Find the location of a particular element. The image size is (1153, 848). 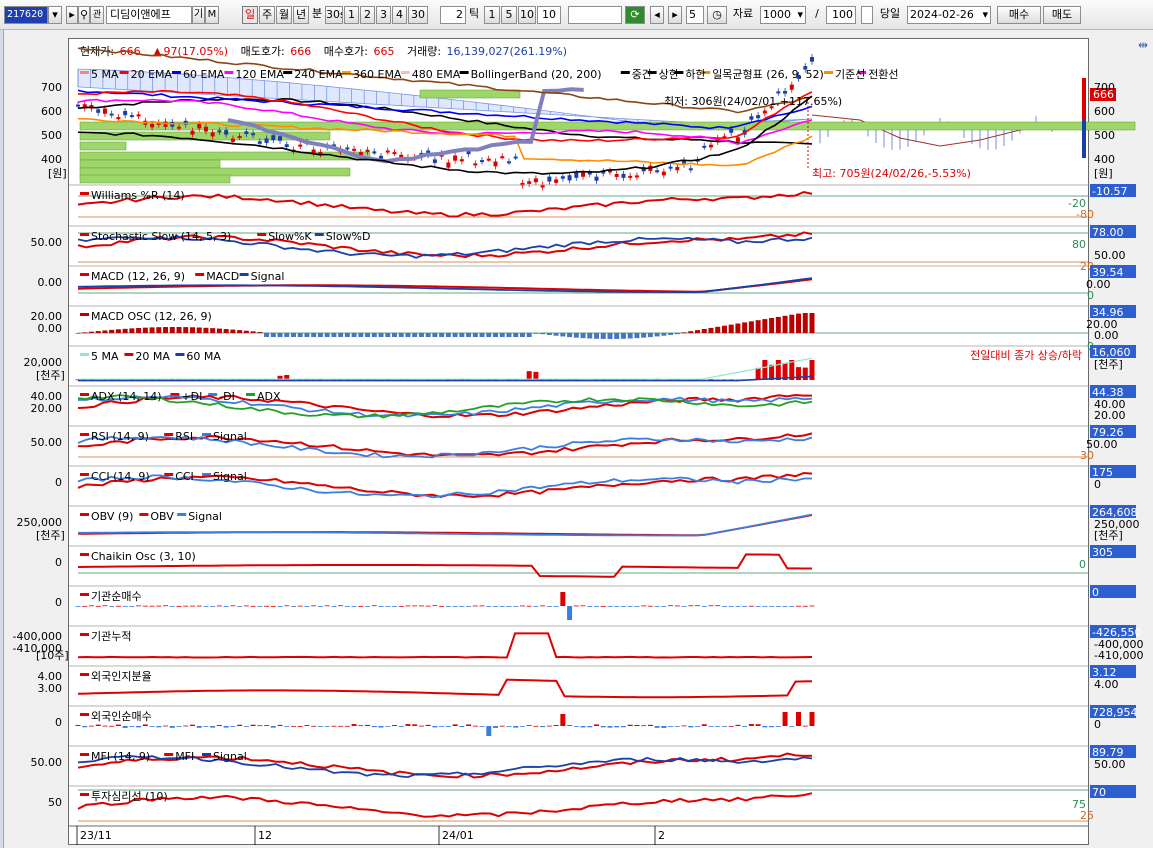

panel-14-tag-bg is located at coordinates (1113, 751).